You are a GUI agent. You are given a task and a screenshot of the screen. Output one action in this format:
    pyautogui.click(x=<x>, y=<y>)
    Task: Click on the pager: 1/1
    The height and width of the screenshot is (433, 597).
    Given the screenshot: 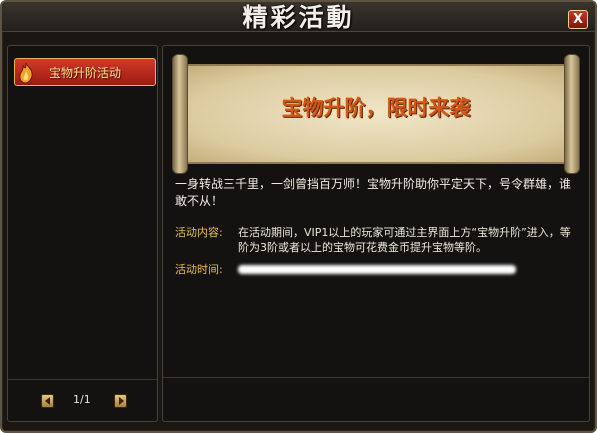 What is the action you would take?
    pyautogui.click(x=82, y=399)
    